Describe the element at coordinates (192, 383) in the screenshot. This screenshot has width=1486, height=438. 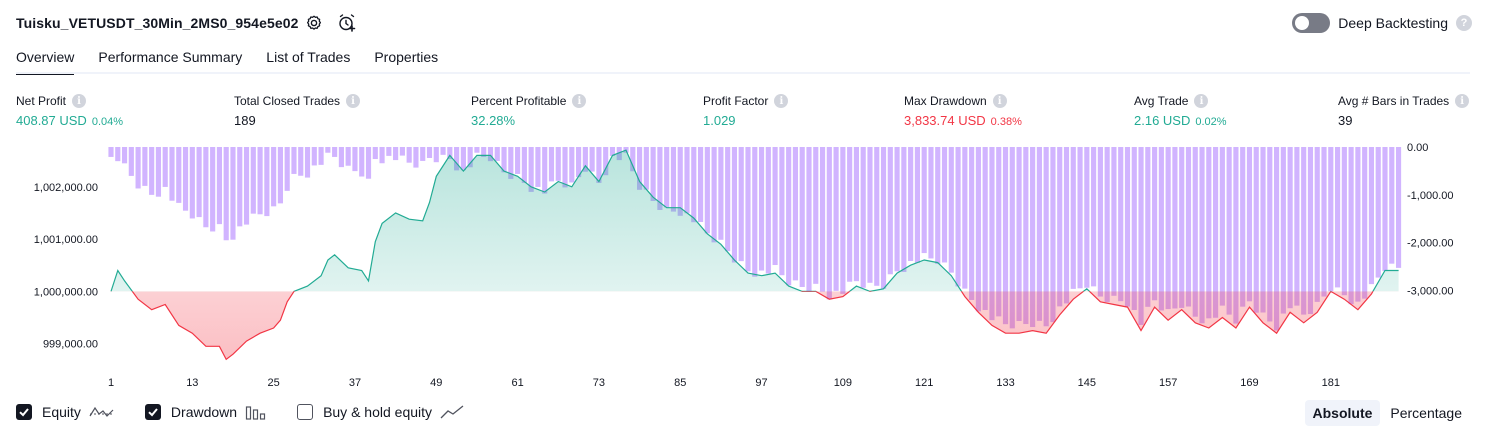
I see `x-tick-label: 13` at that location.